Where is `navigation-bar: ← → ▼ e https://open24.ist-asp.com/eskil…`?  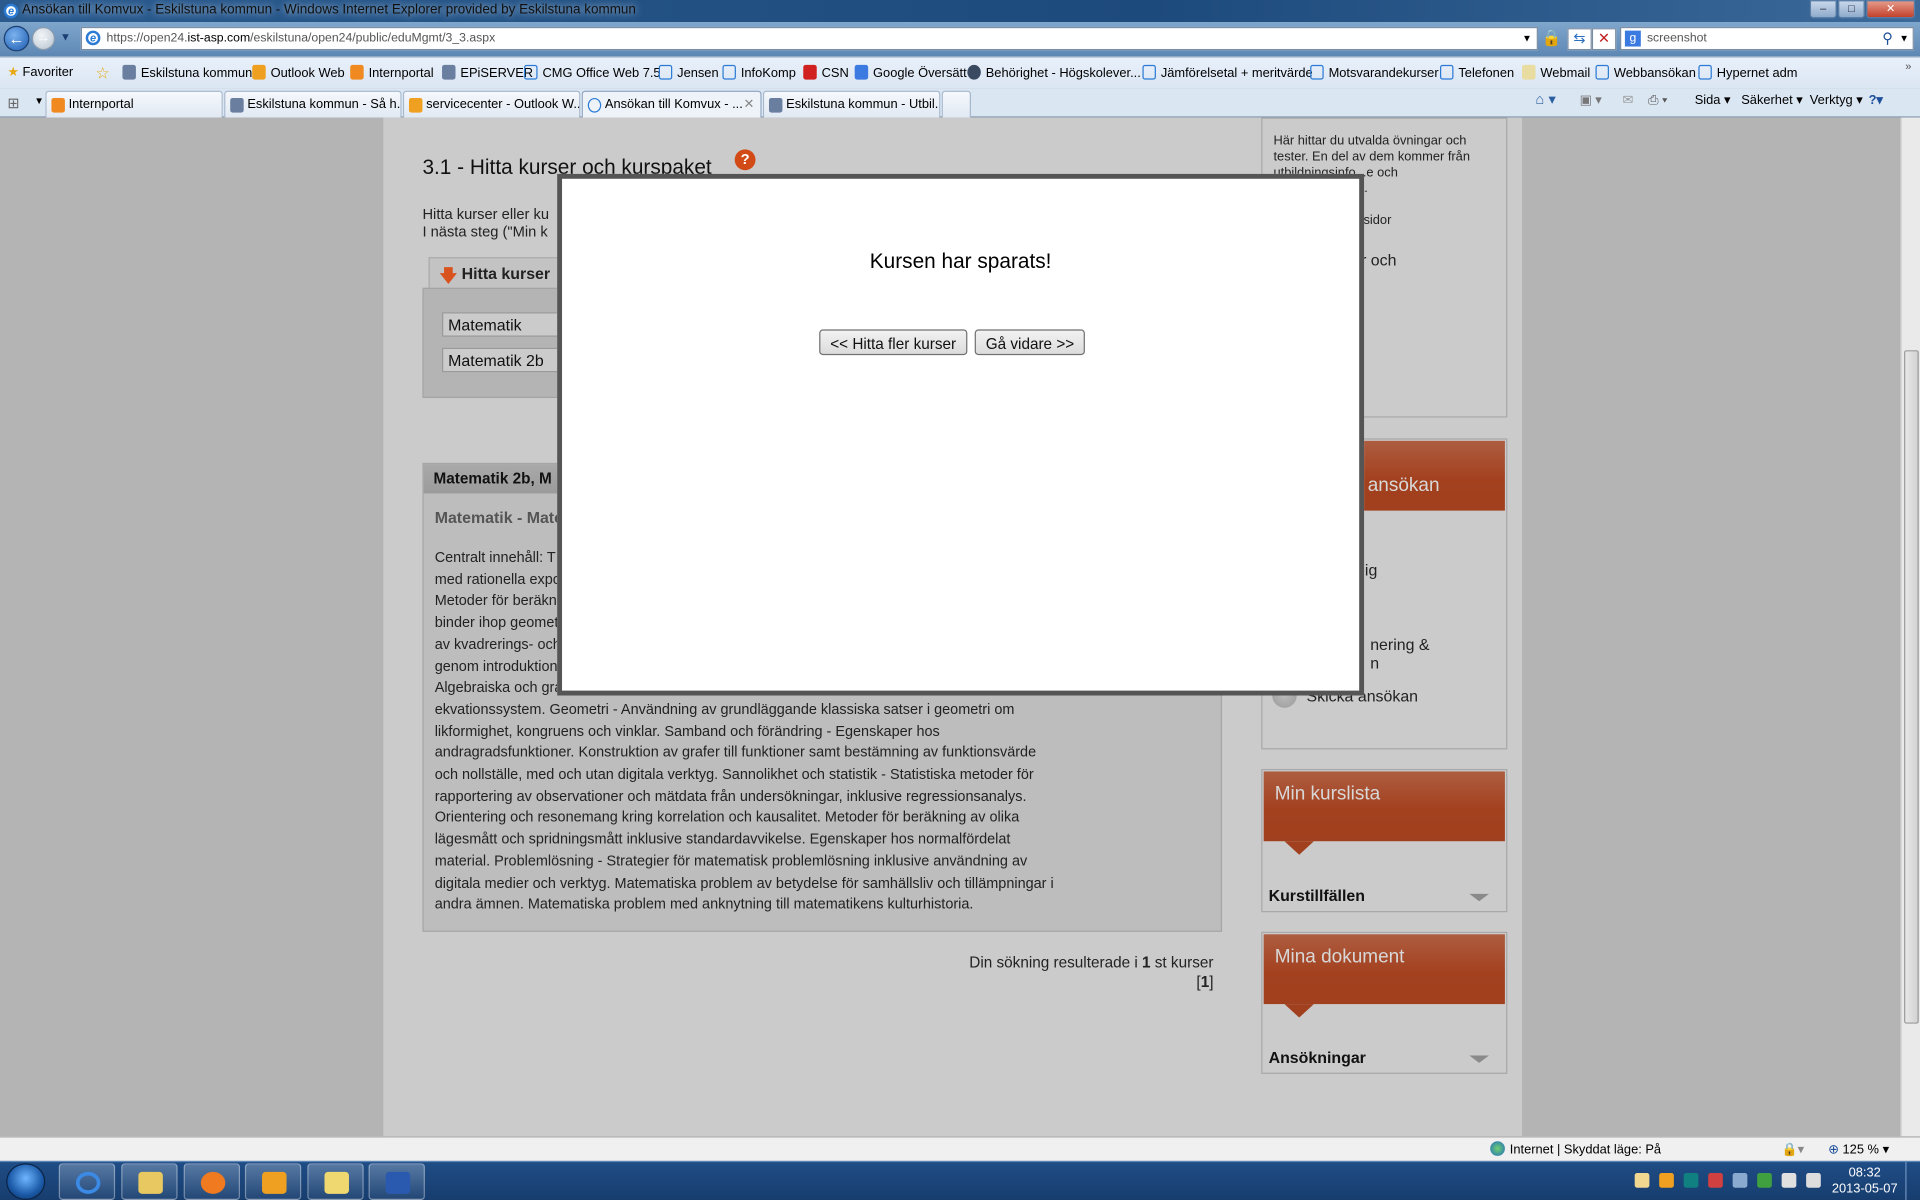
navigation-bar: ← → ▼ e https://open24.ist-asp.com/eskil… is located at coordinates (960, 39).